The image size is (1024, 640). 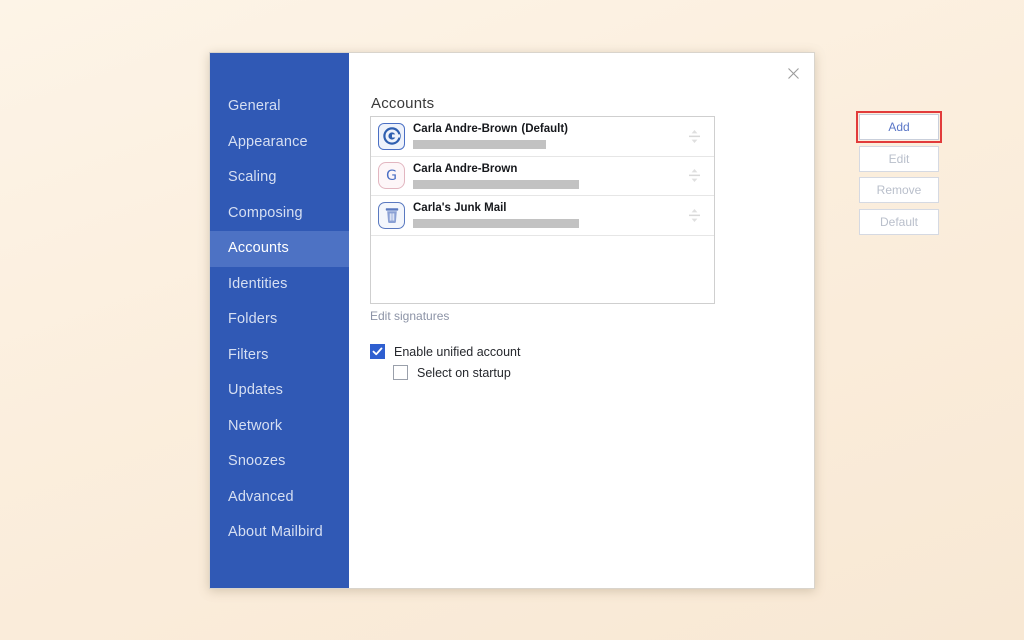 I want to click on account-row: Carla Andre-Brown (Default), so click(x=542, y=137).